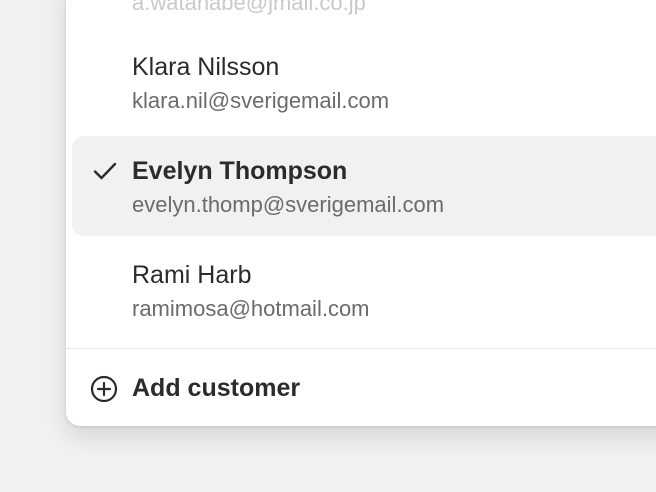 This screenshot has height=492, width=656. What do you see at coordinates (240, 171) in the screenshot?
I see `customer-name: Evelyn Thompson` at bounding box center [240, 171].